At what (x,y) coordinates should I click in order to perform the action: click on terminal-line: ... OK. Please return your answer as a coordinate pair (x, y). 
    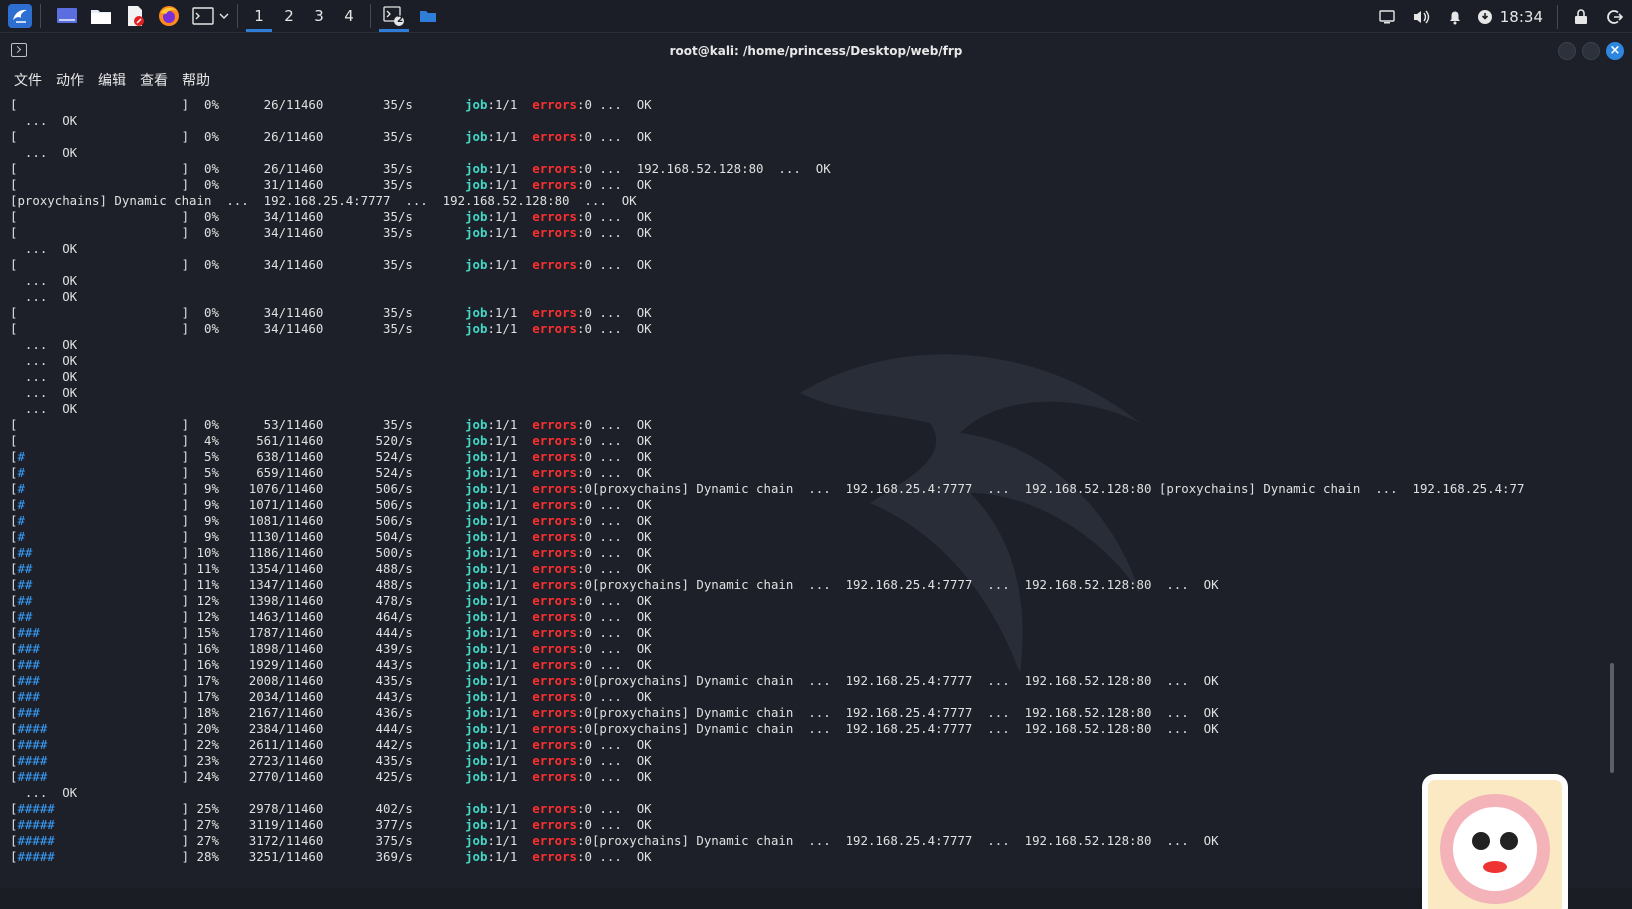
    Looking at the image, I should click on (814, 361).